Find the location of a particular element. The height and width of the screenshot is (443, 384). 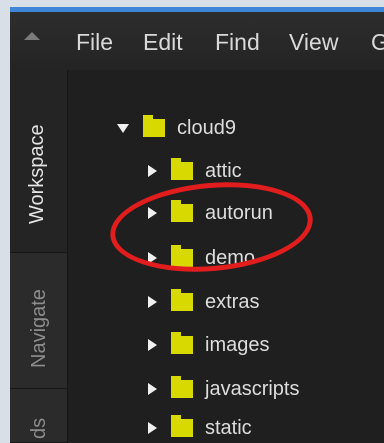

tab-workspace: Workspace is located at coordinates (39, 161).